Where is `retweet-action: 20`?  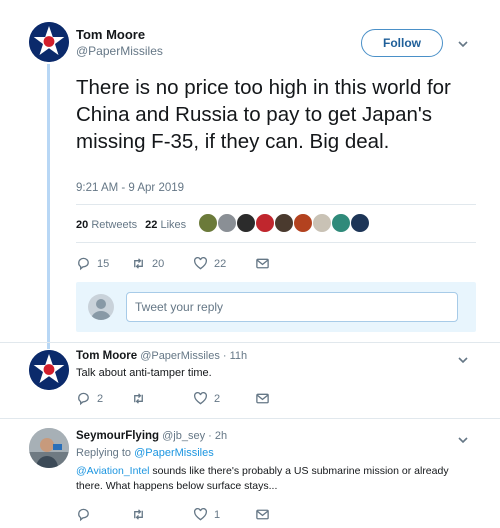
retweet-action: 20 is located at coordinates (162, 263).